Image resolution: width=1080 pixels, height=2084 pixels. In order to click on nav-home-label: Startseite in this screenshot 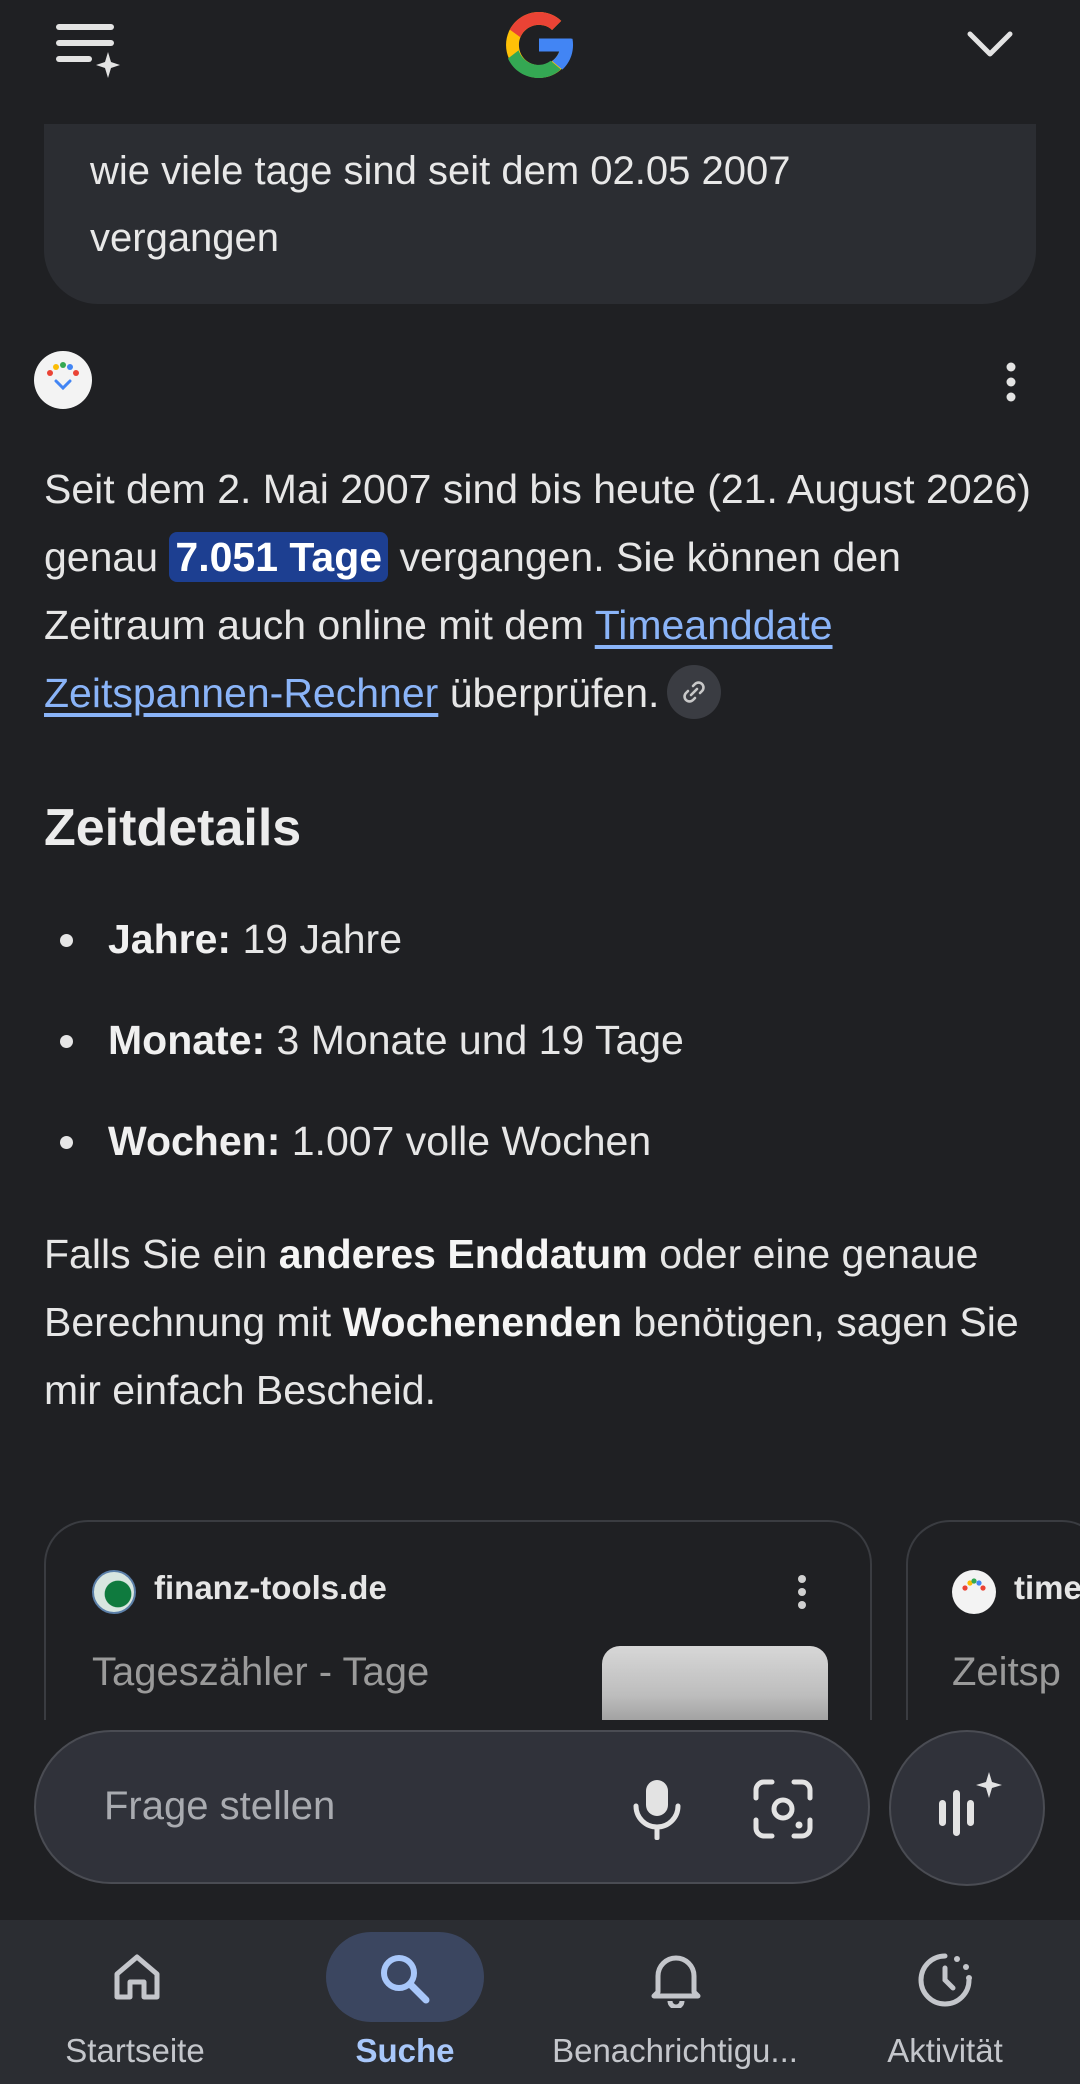, I will do `click(135, 2050)`.